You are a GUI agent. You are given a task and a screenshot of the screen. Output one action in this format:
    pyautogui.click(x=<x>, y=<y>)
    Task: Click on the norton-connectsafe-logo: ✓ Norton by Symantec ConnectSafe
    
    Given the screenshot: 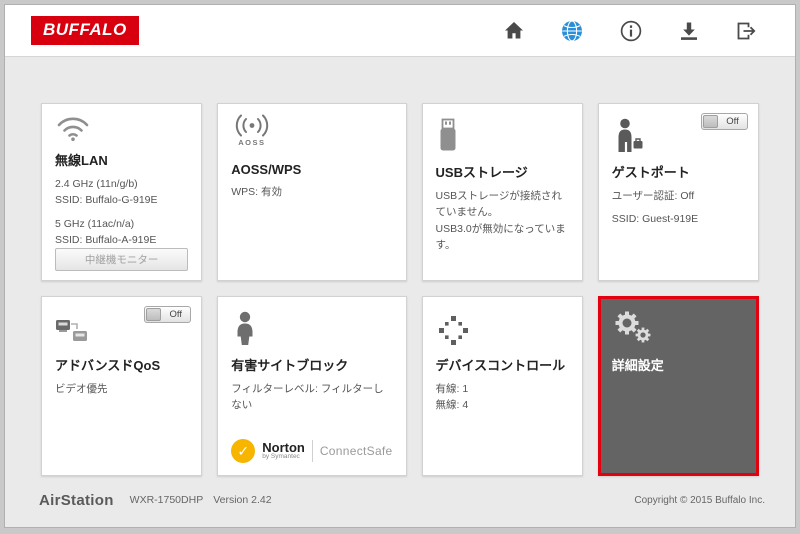 What is the action you would take?
    pyautogui.click(x=311, y=448)
    